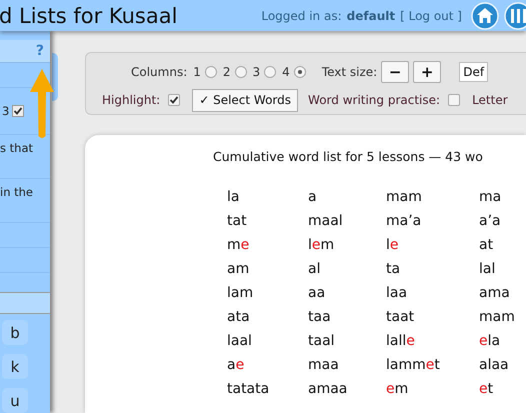  What do you see at coordinates (131, 100) in the screenshot?
I see `highlight-label: Highlight:` at bounding box center [131, 100].